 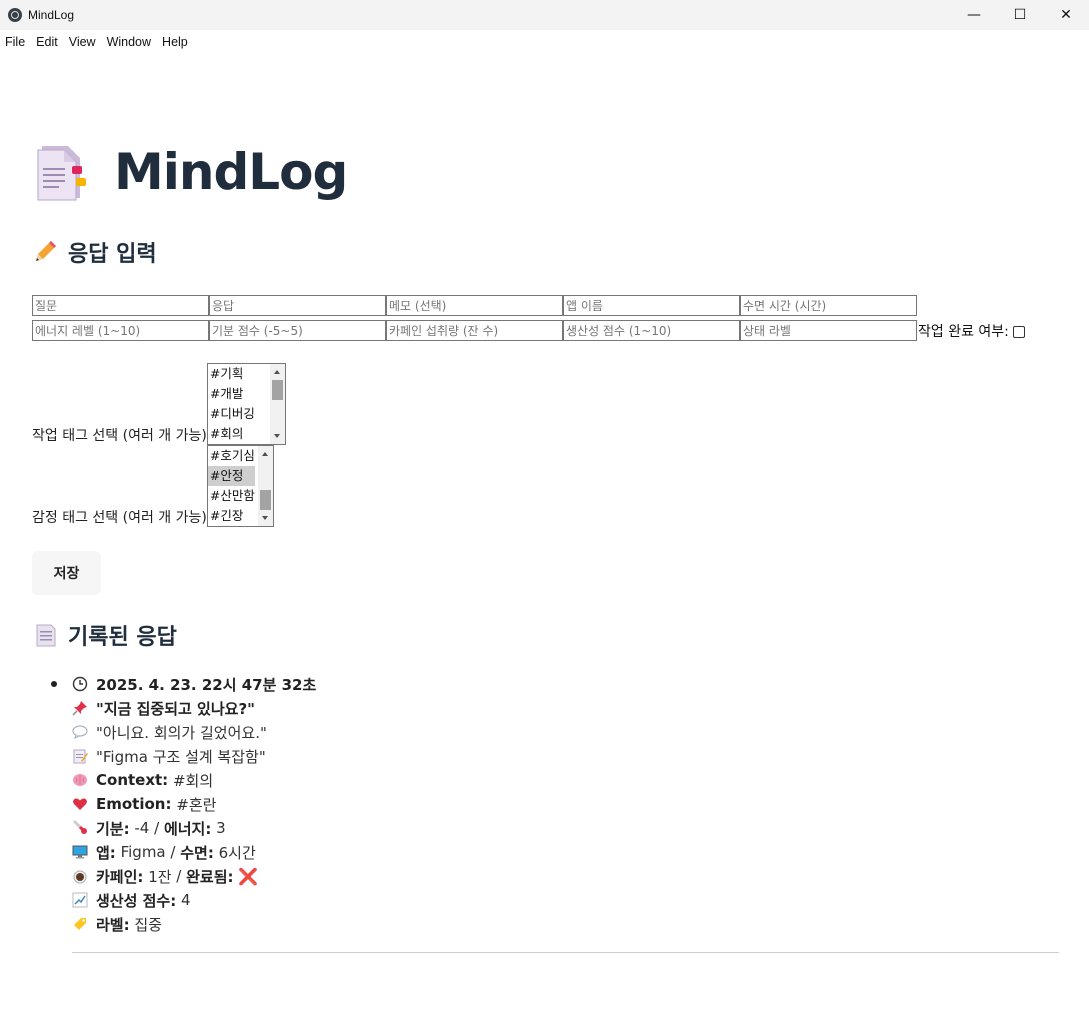 I want to click on window-controls: — ☐ ✕, so click(x=1020, y=15).